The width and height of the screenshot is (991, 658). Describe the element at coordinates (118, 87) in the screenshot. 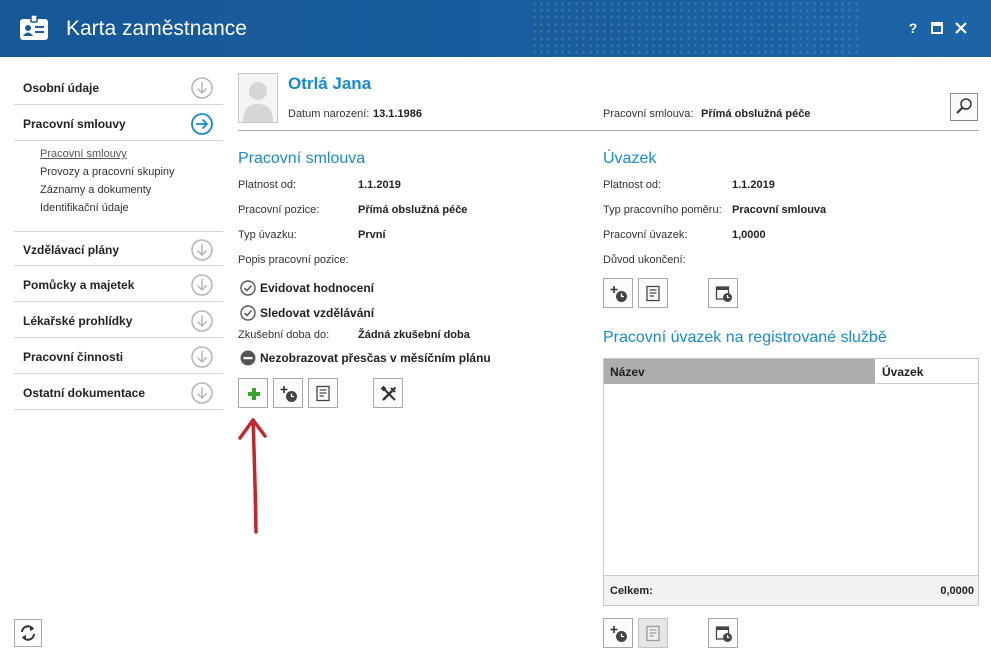

I see `sidebar-item-osobni-udaje: Osobní údaje` at that location.